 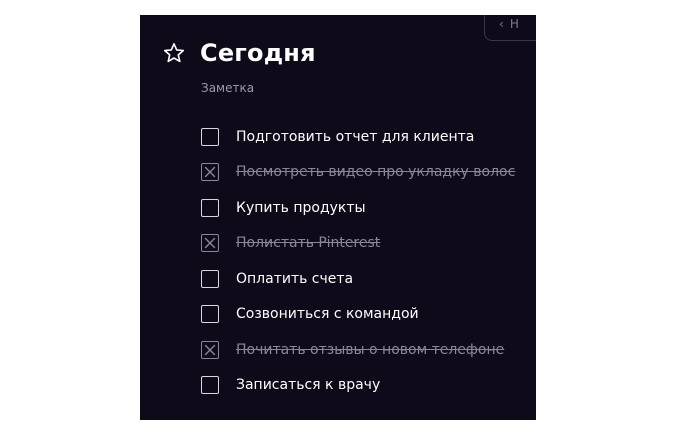 I want to click on note-header: Сегодня, so click(x=239, y=53).